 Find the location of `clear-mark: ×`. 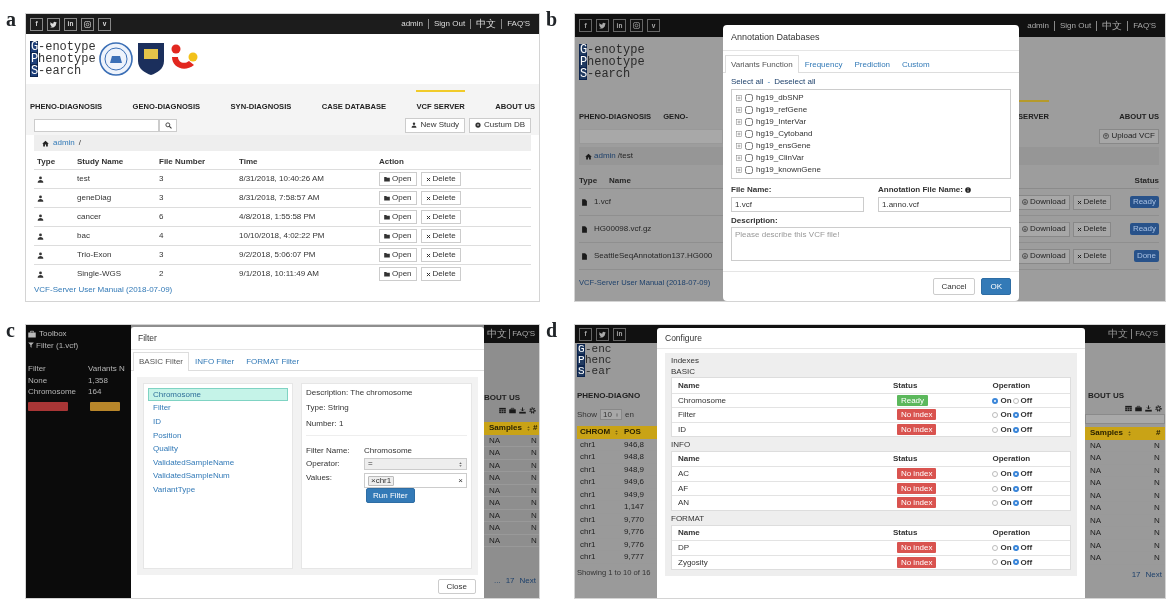

clear-mark: × is located at coordinates (460, 480).